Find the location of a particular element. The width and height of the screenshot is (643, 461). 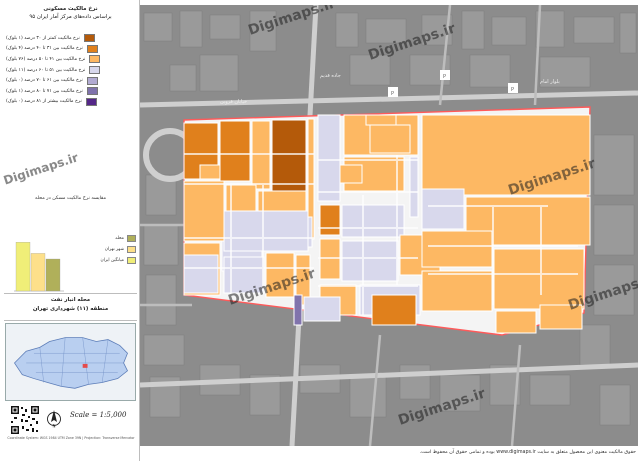

north-arrow-icon: N is located at coordinates (54, 419).